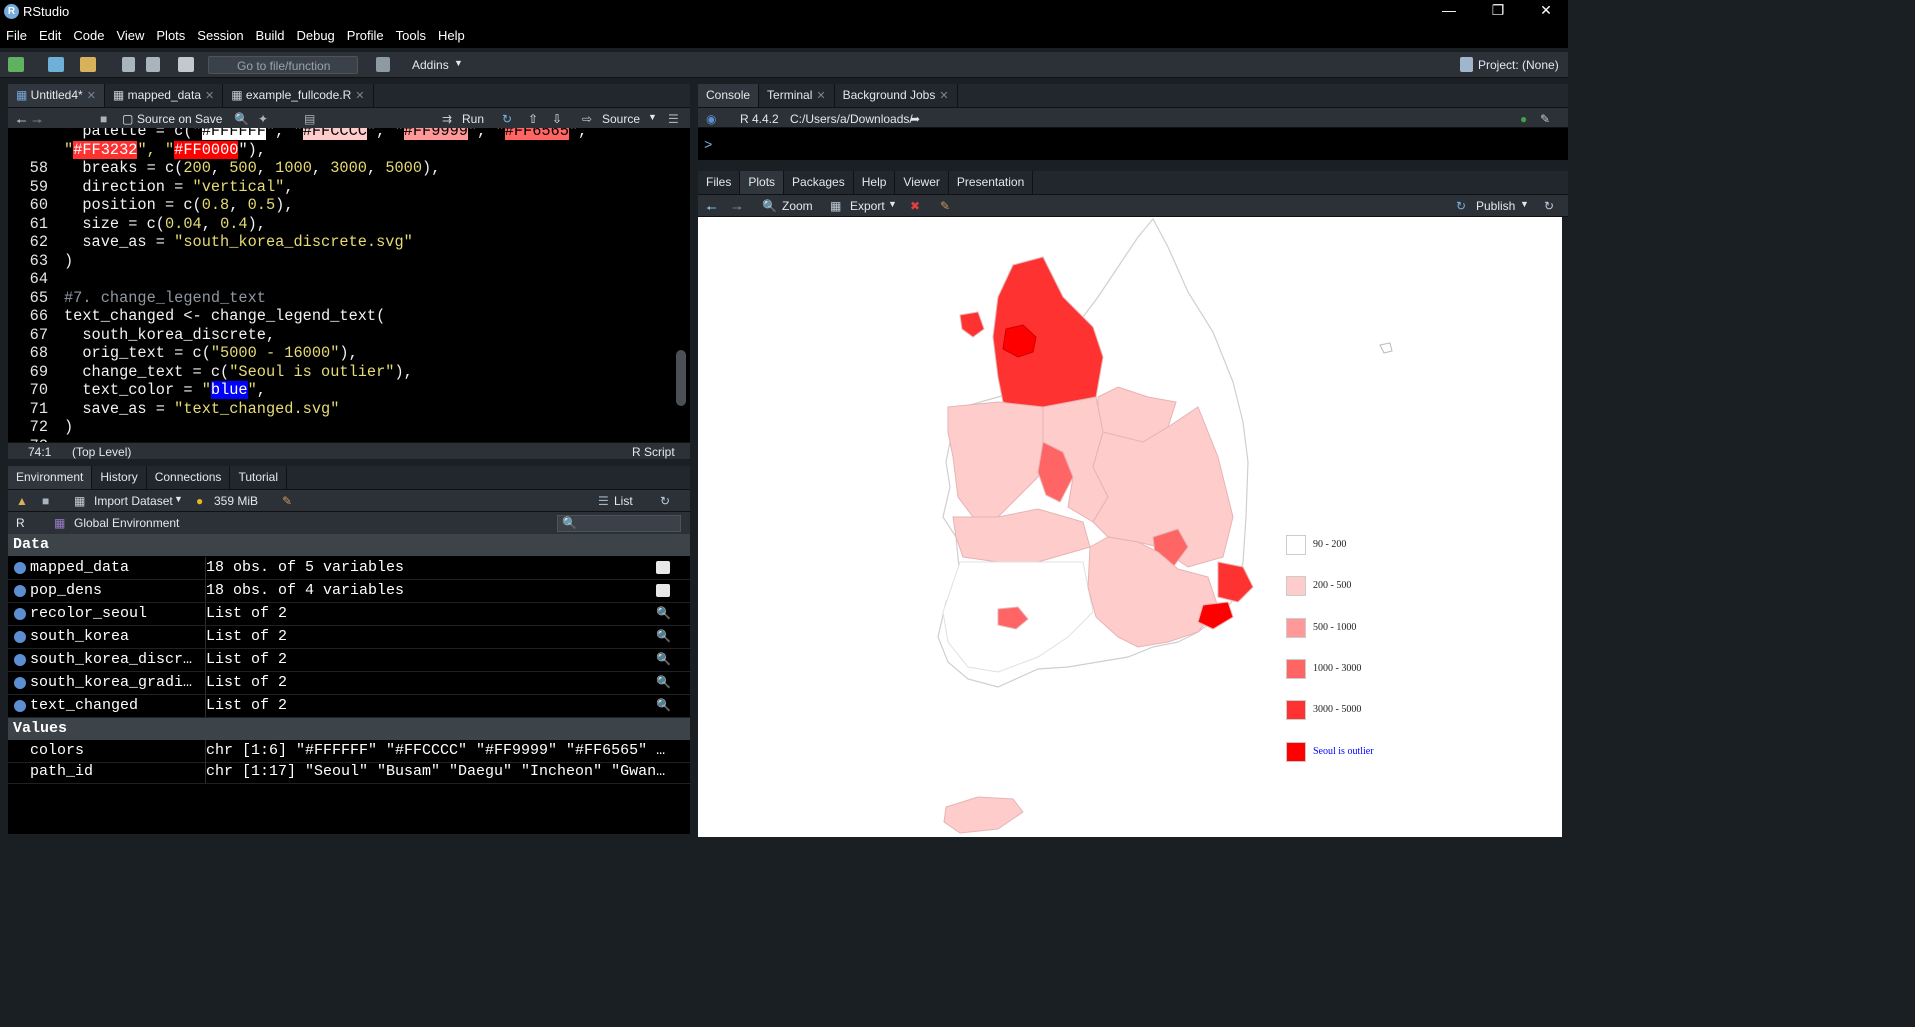  I want to click on search-icon: 🔍, so click(241, 119).